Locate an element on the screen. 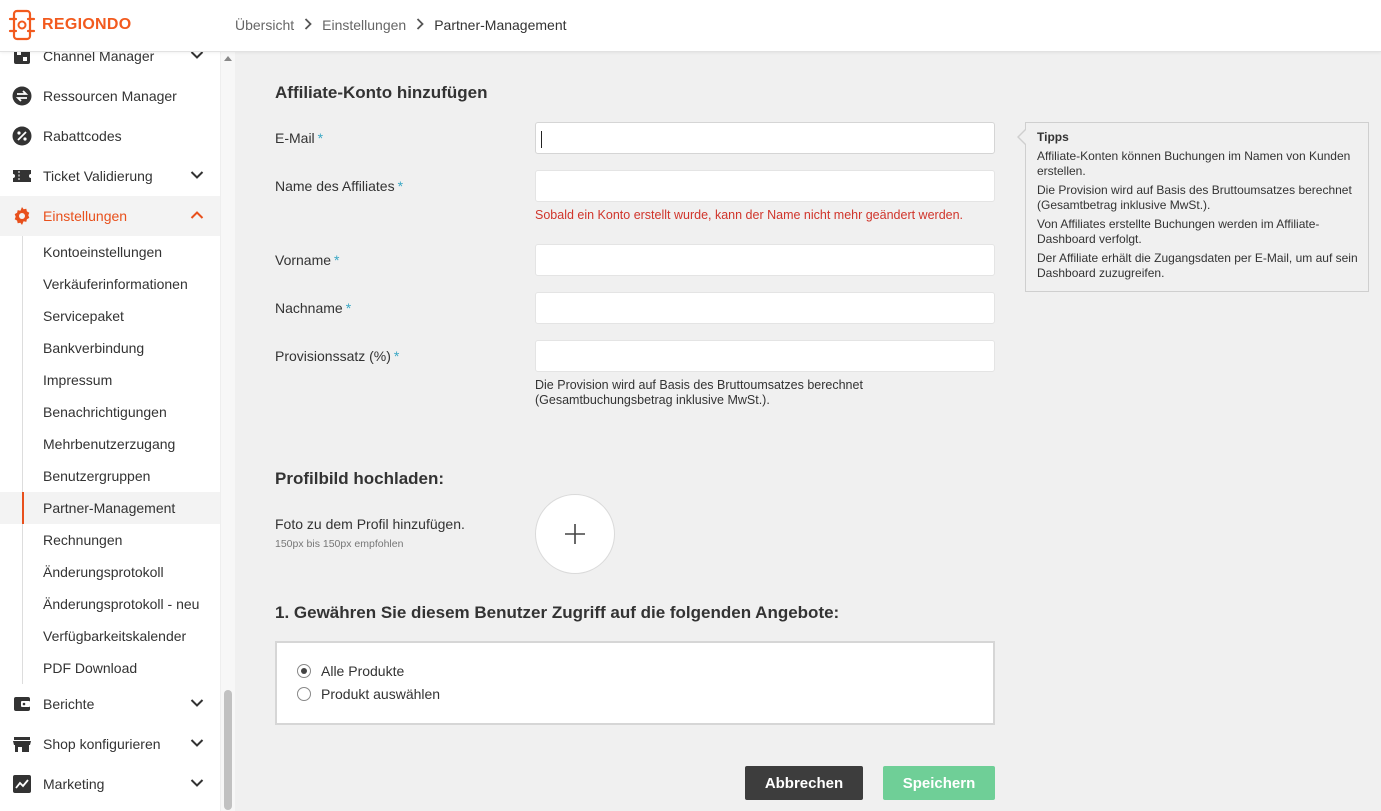  scroll-up-arrow-icon is located at coordinates (228, 58).